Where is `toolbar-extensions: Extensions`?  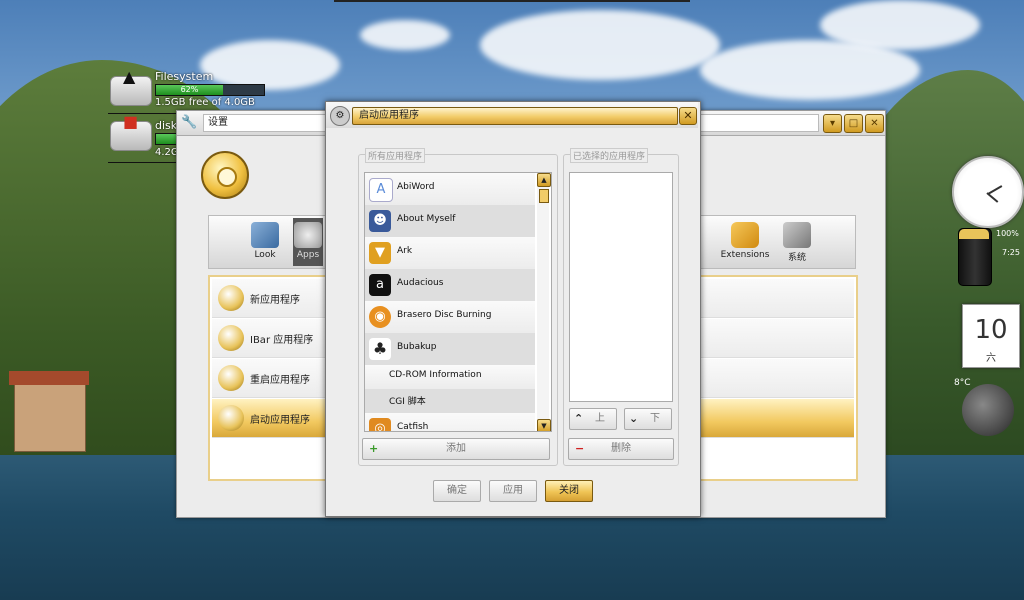
toolbar-extensions: Extensions is located at coordinates (745, 242).